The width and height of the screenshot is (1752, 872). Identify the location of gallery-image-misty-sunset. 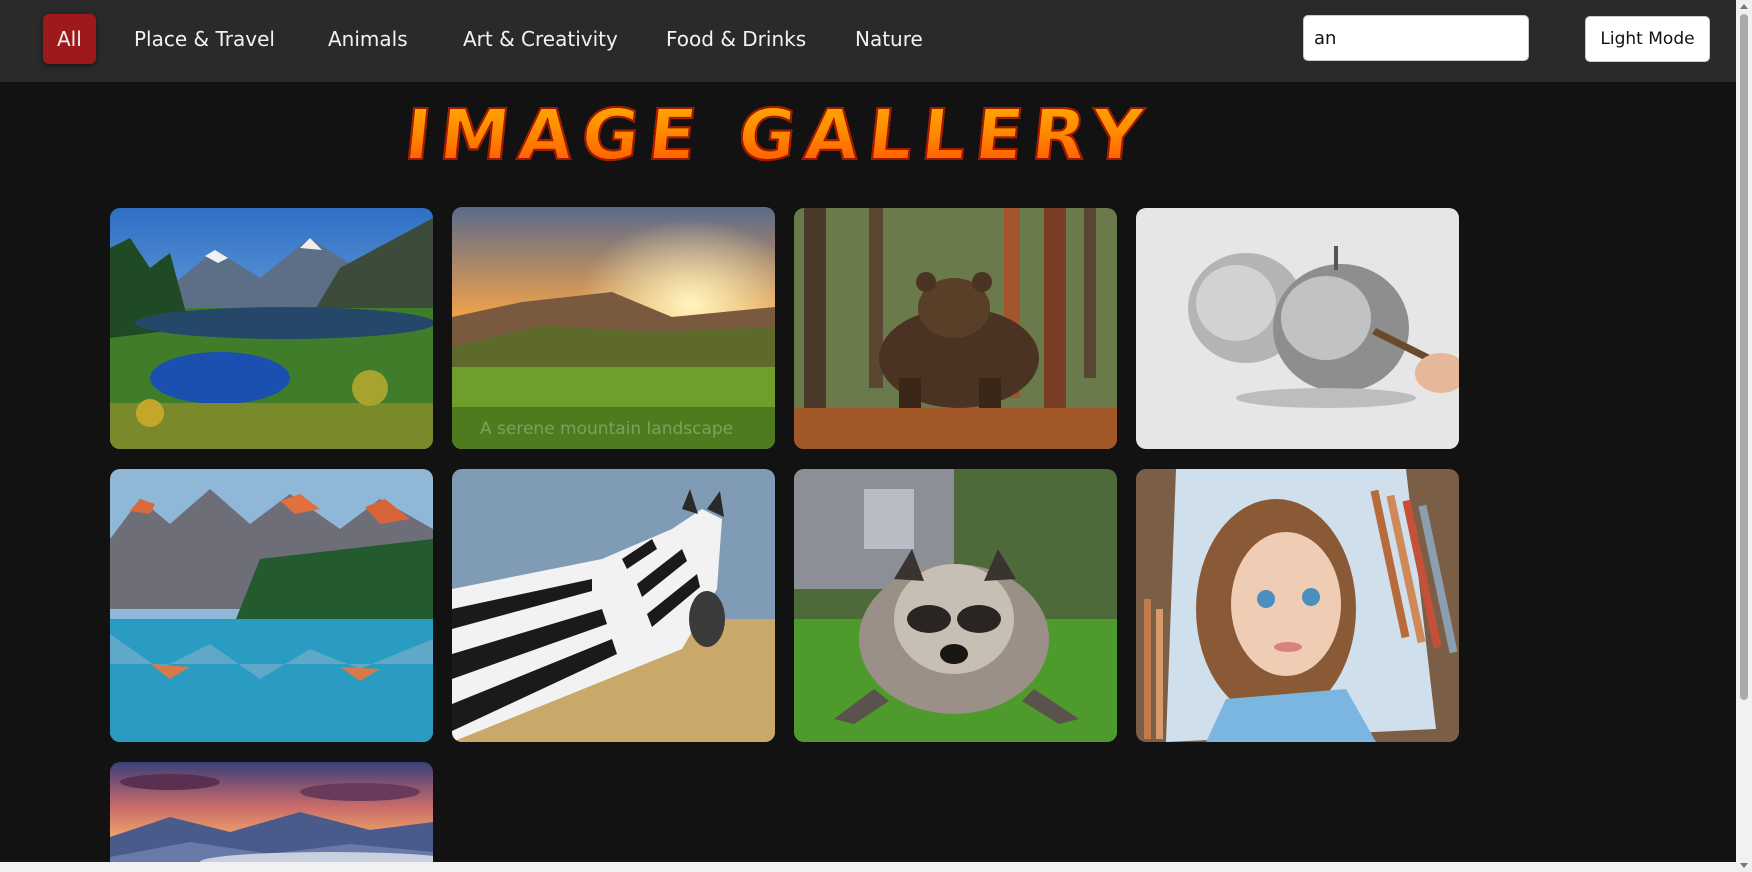
(271, 817).